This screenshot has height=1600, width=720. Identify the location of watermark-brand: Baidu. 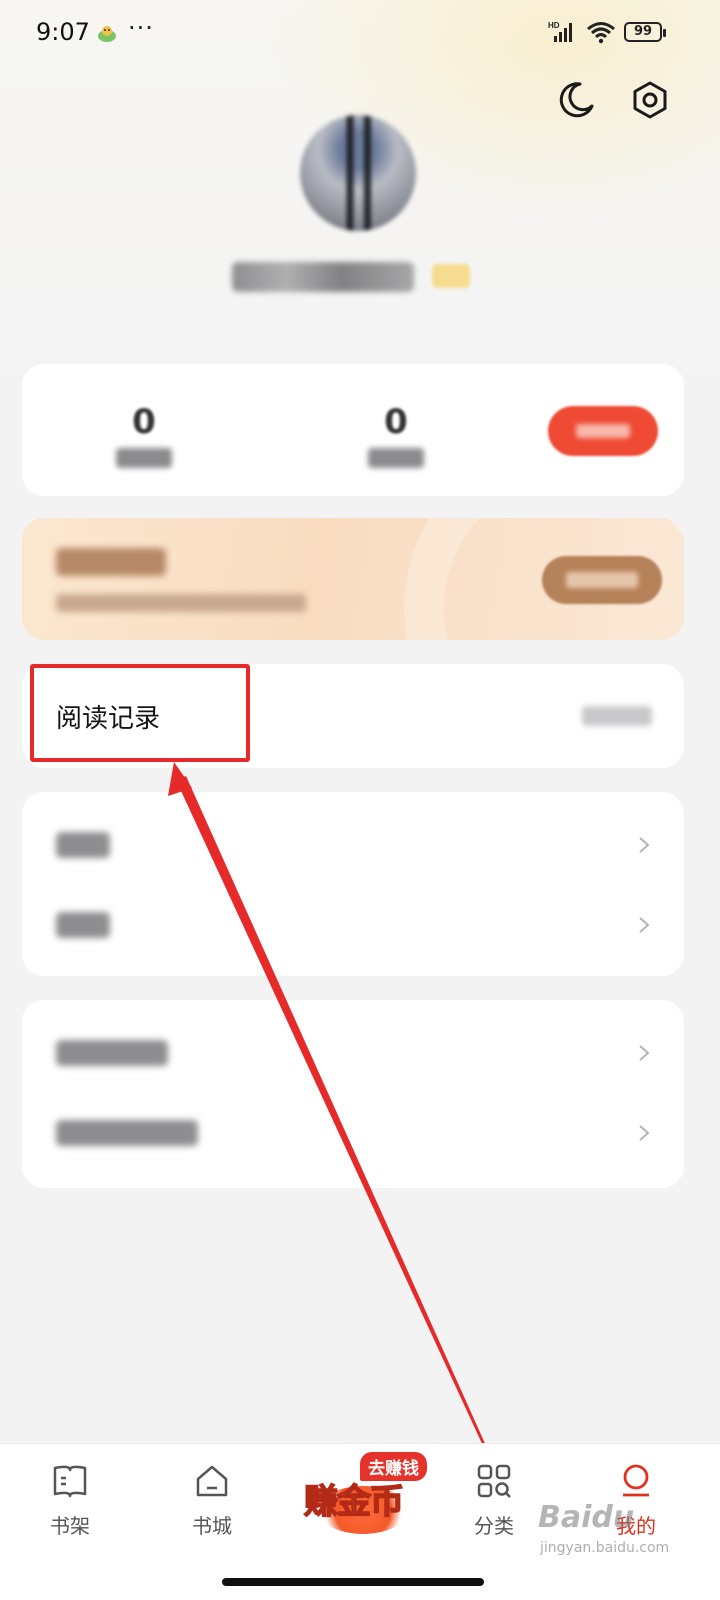
(586, 1517).